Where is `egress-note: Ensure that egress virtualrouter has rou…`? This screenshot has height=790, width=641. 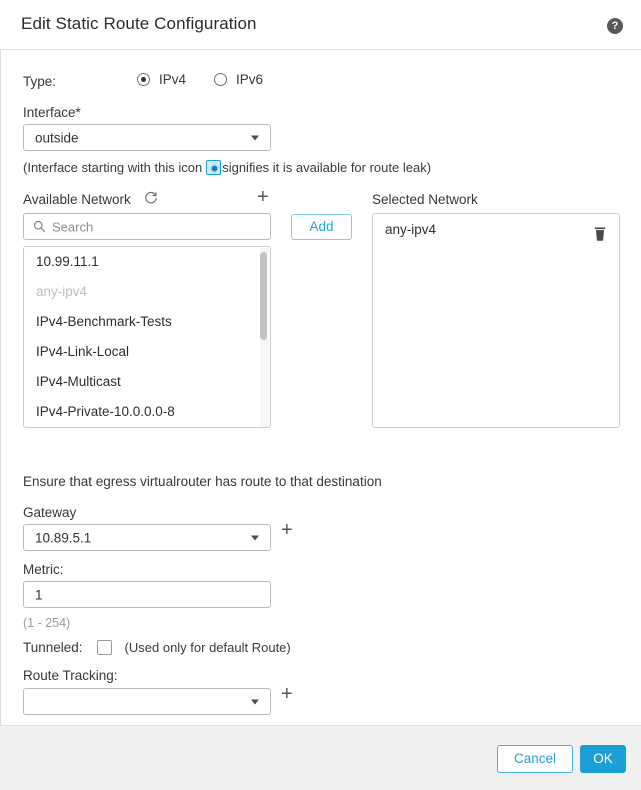
egress-note: Ensure that egress virtualrouter has rou… is located at coordinates (202, 481).